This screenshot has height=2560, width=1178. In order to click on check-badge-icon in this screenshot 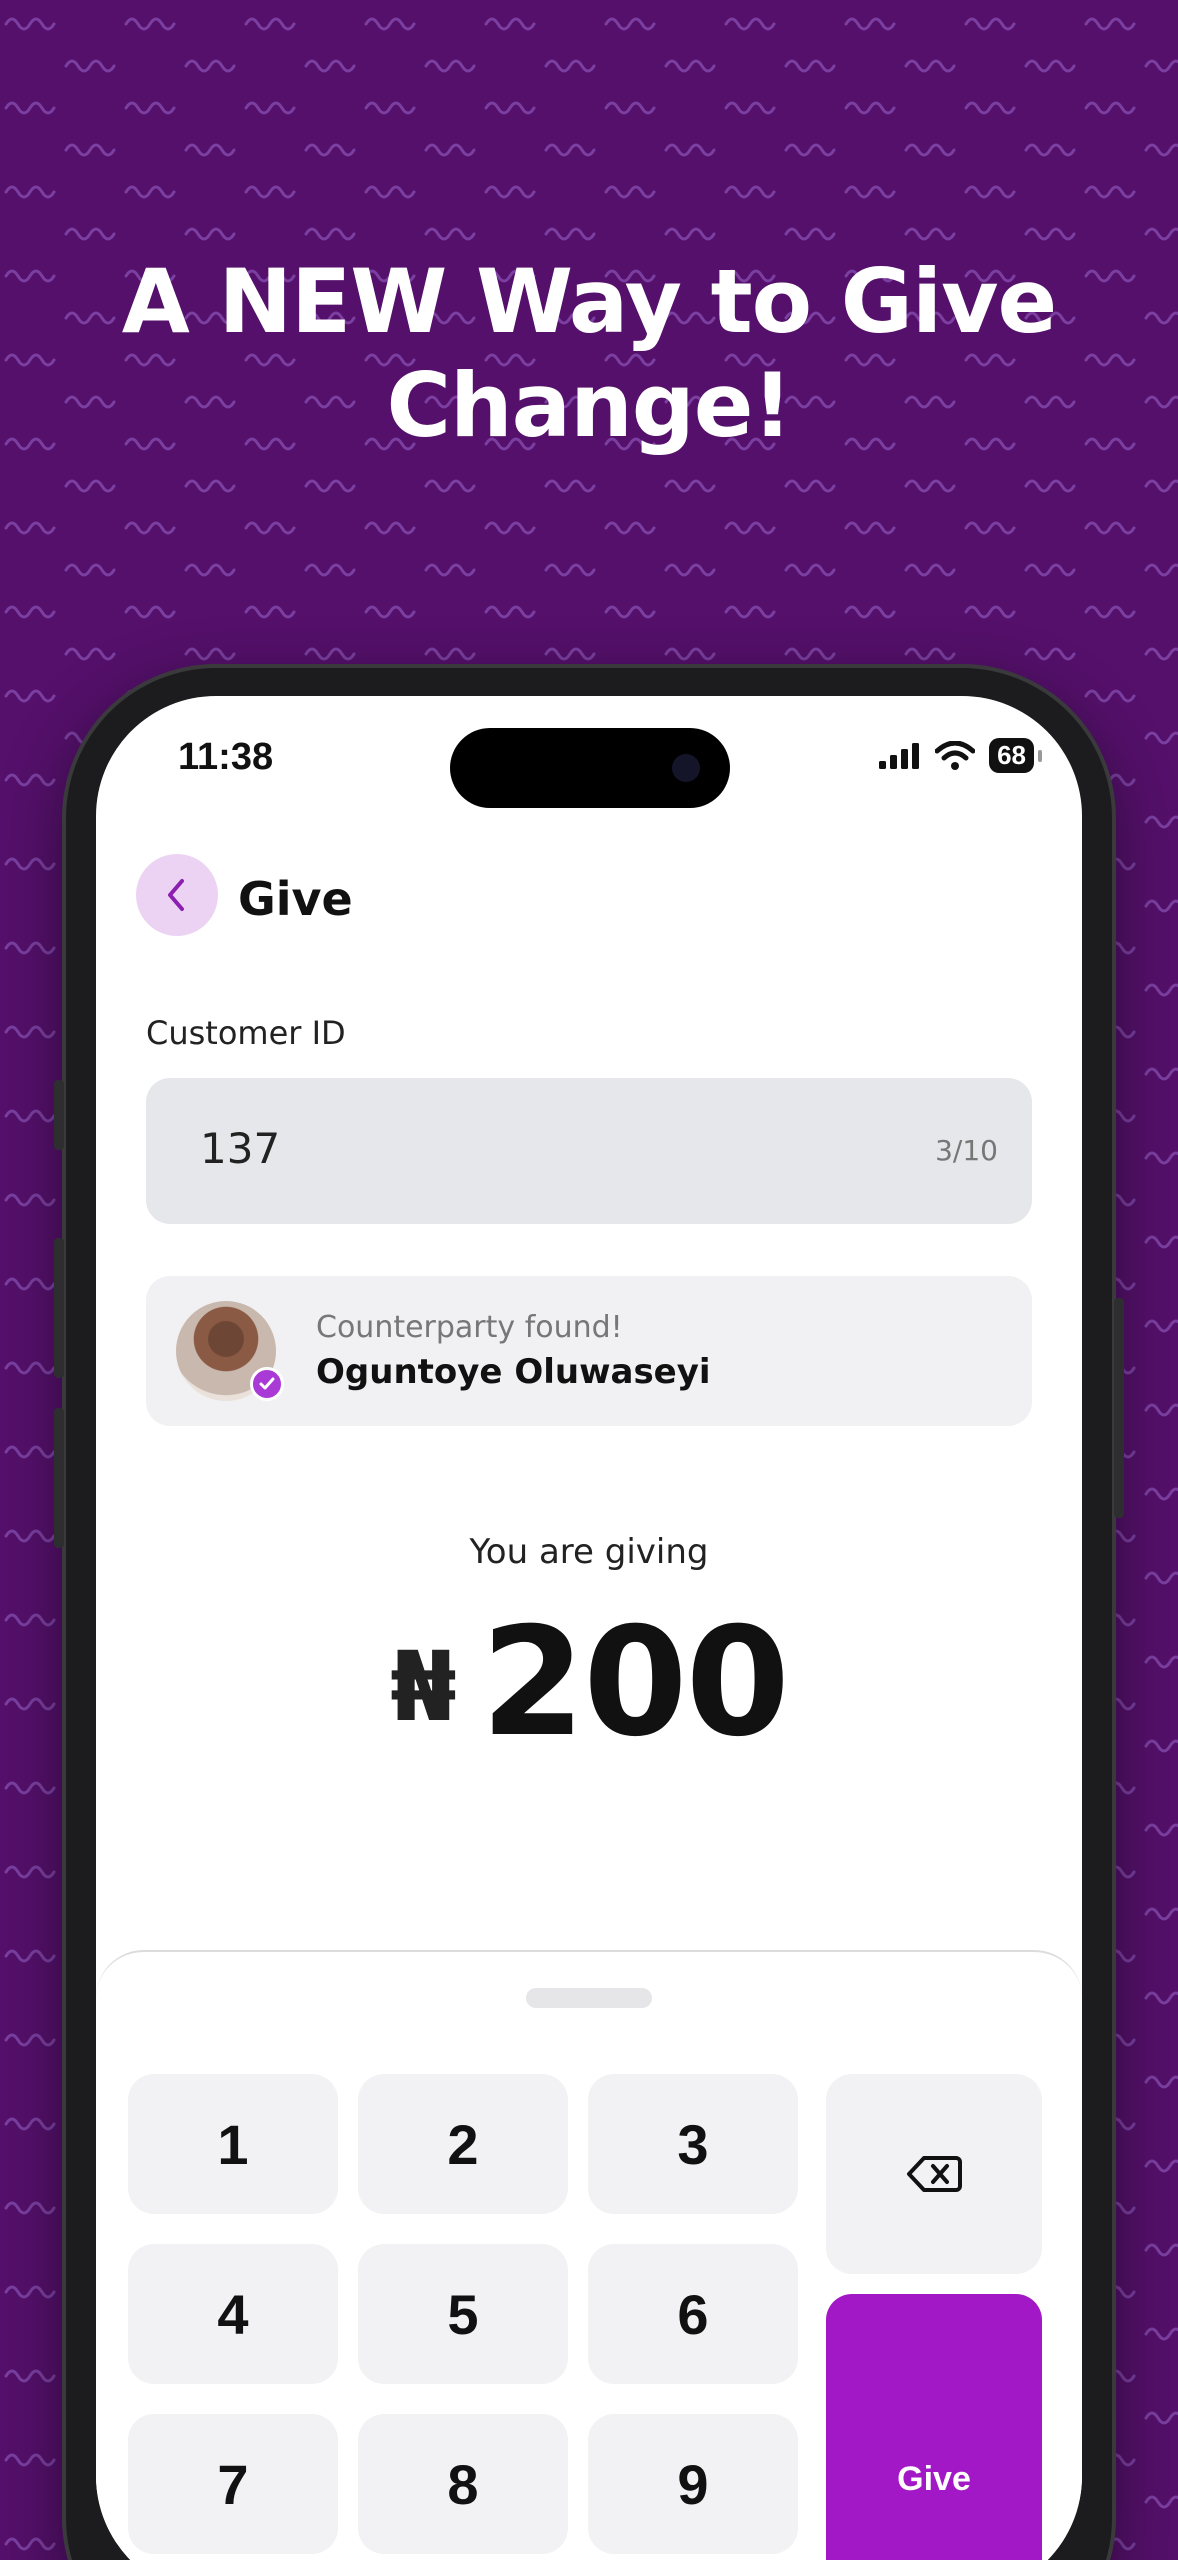, I will do `click(267, 1384)`.